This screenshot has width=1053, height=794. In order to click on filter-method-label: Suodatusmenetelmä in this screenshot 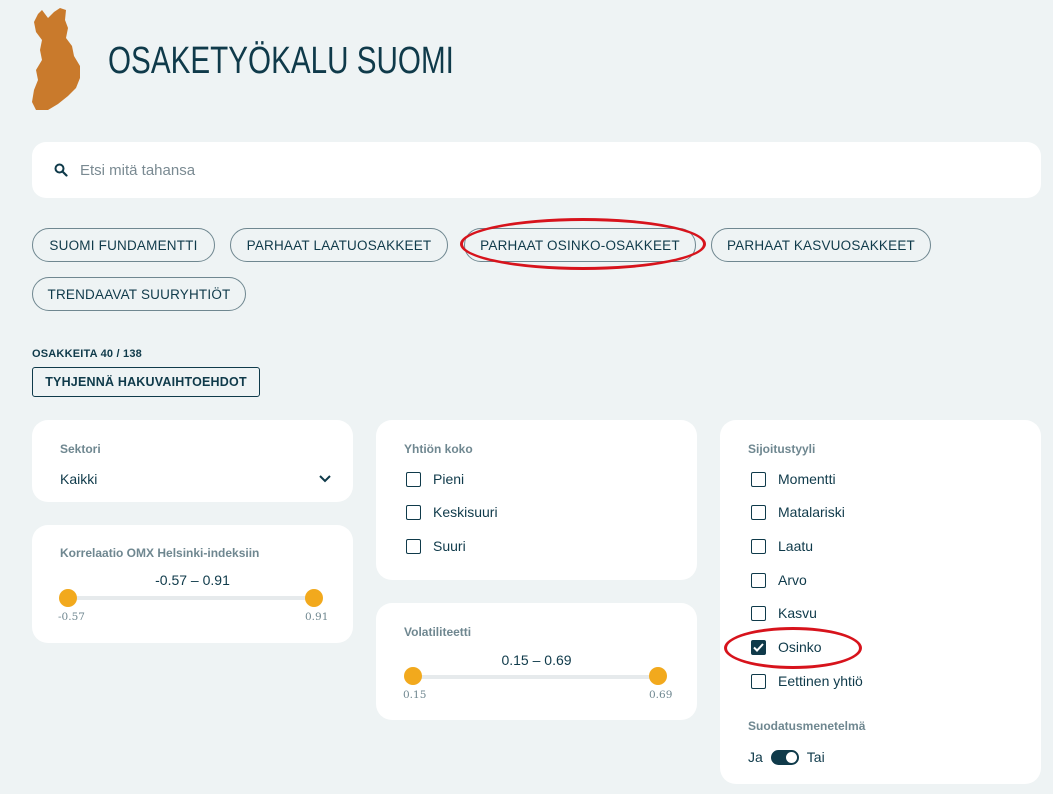, I will do `click(807, 726)`.